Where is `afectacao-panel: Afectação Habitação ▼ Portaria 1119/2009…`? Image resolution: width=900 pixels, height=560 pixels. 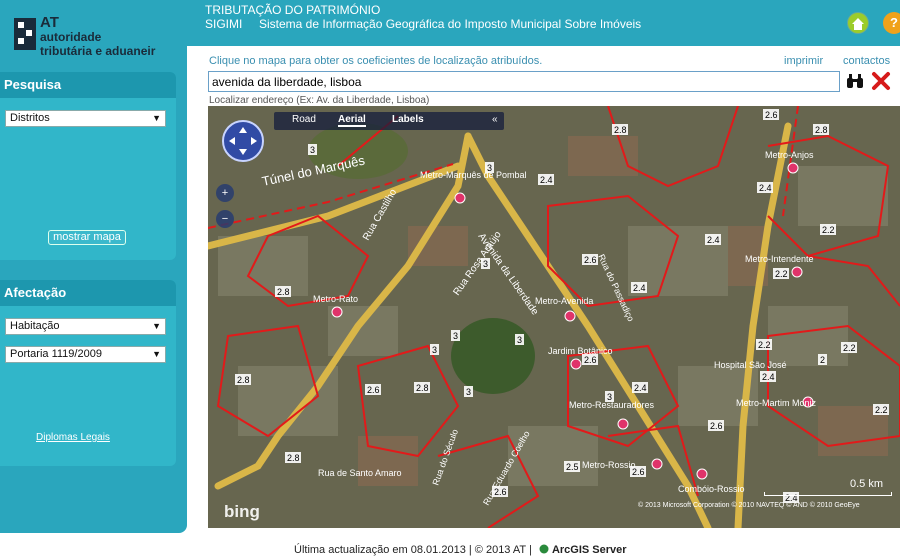
afectacao-panel: Afectação Habitação ▼ Portaria 1119/2009… is located at coordinates (88, 373).